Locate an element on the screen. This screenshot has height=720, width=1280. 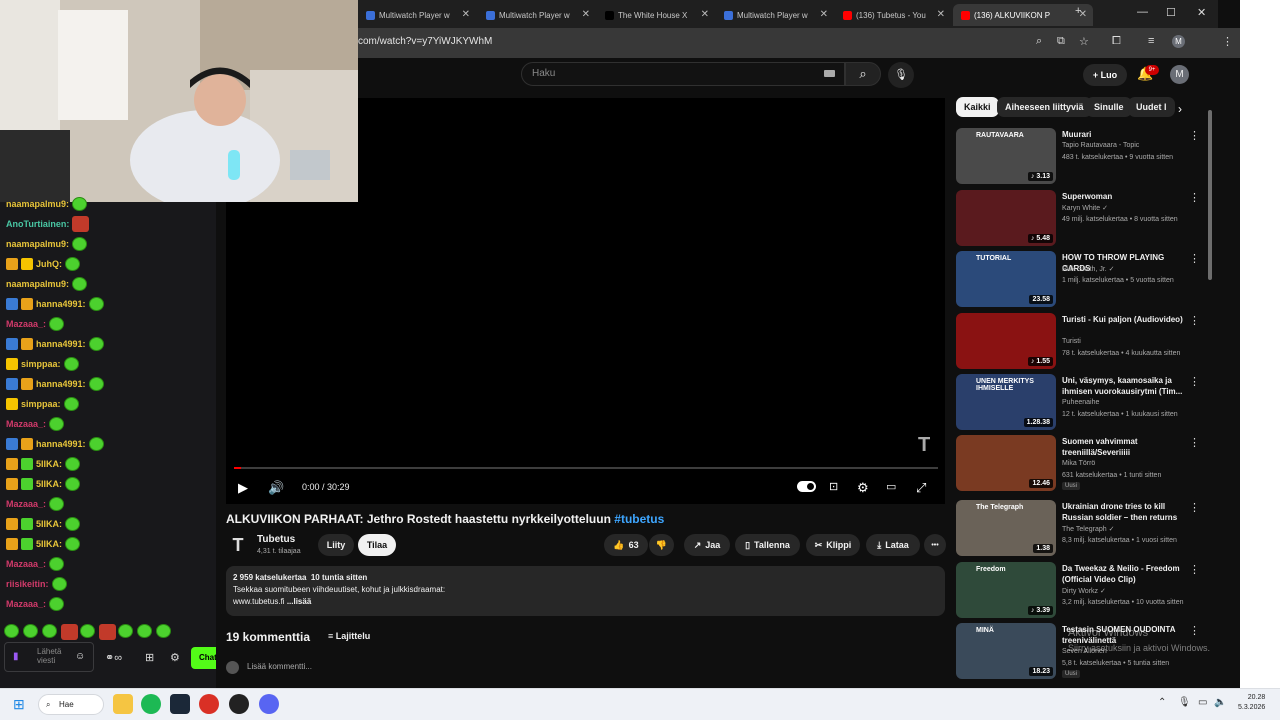
tray-volume-icon: 🔈 is located at coordinates (1220, 702).